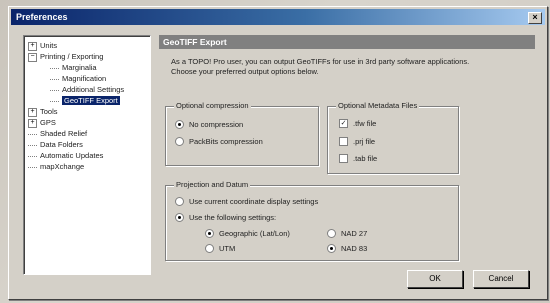 The width and height of the screenshot is (550, 303). Describe the element at coordinates (225, 217) in the screenshot. I see `use-following-settings-radio: Use the following settings:` at that location.